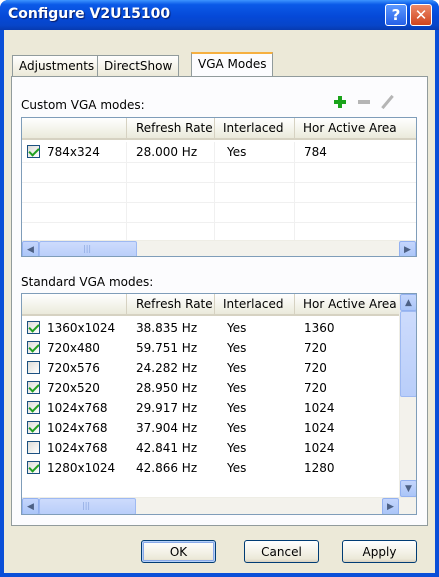 Image resolution: width=439 pixels, height=577 pixels. I want to click on refresh-cell: 37.904 Hz, so click(167, 428).